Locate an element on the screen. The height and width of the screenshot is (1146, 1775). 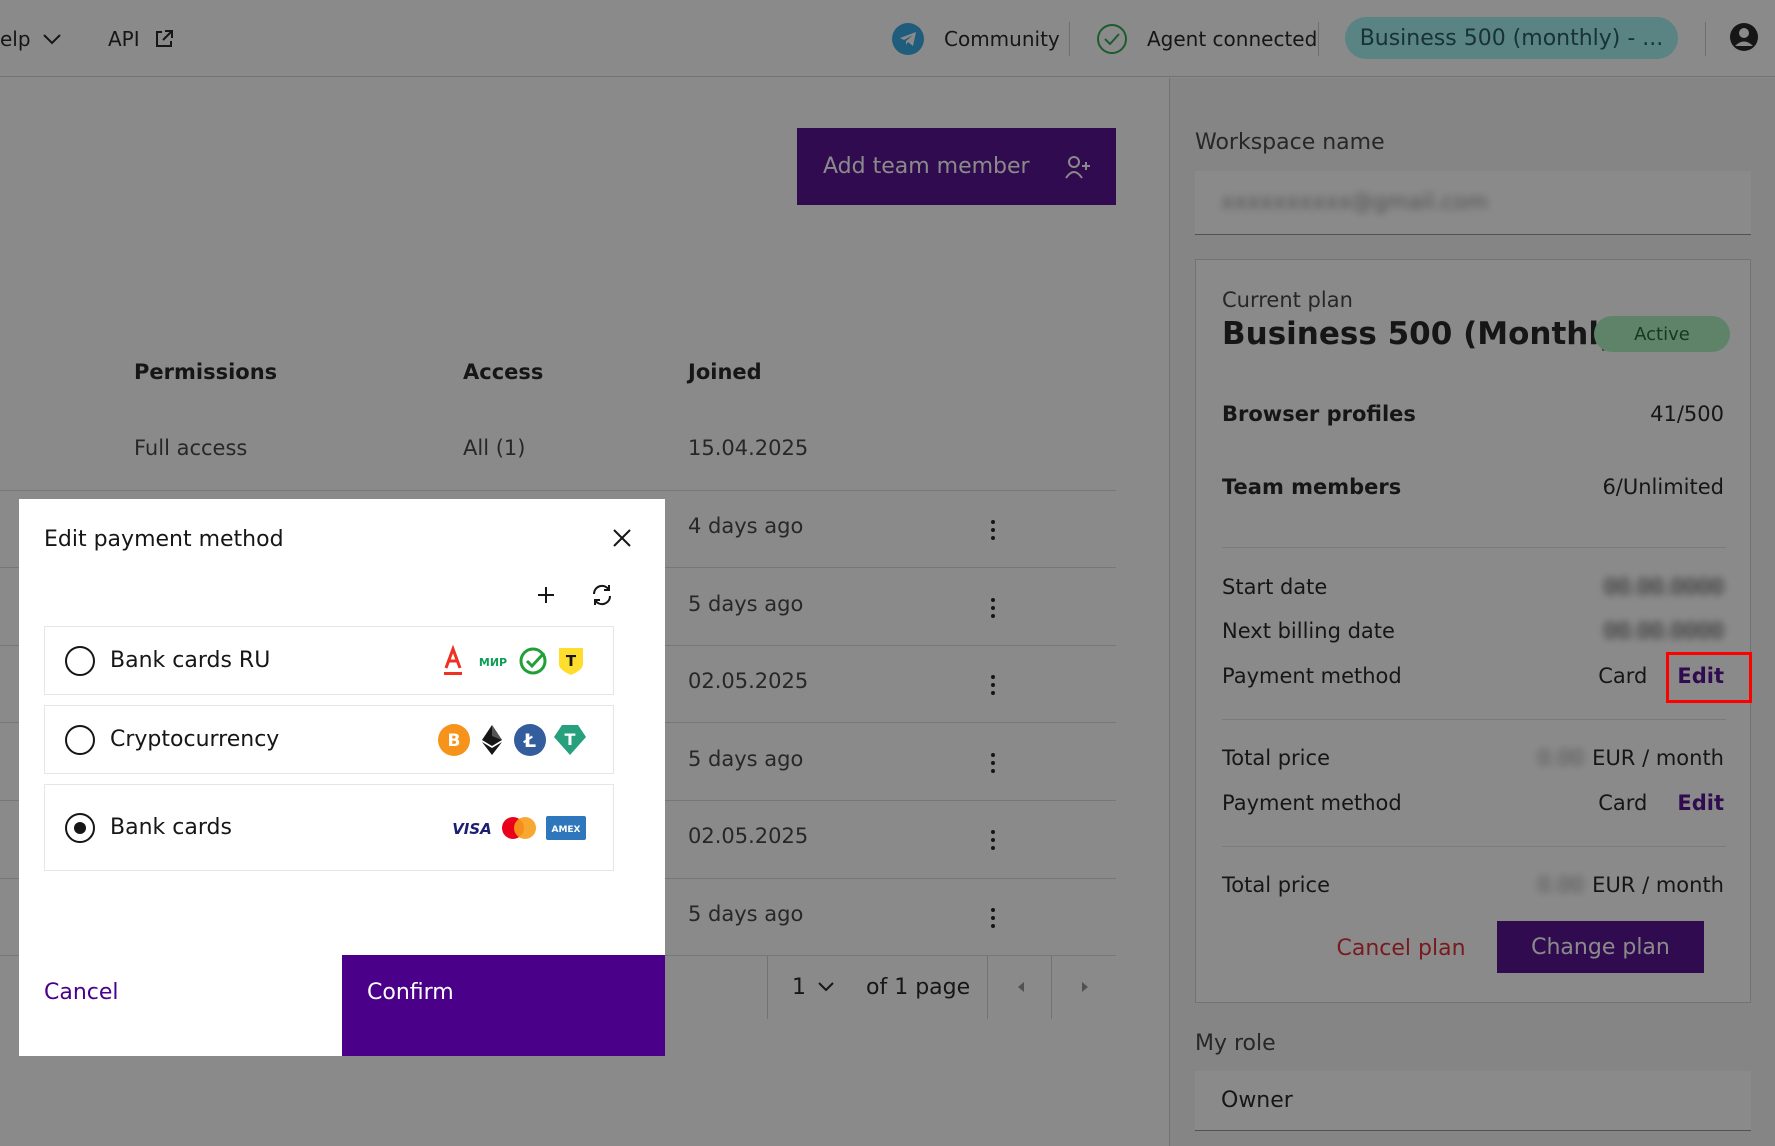
alfa-bank-icon is located at coordinates (453, 659).